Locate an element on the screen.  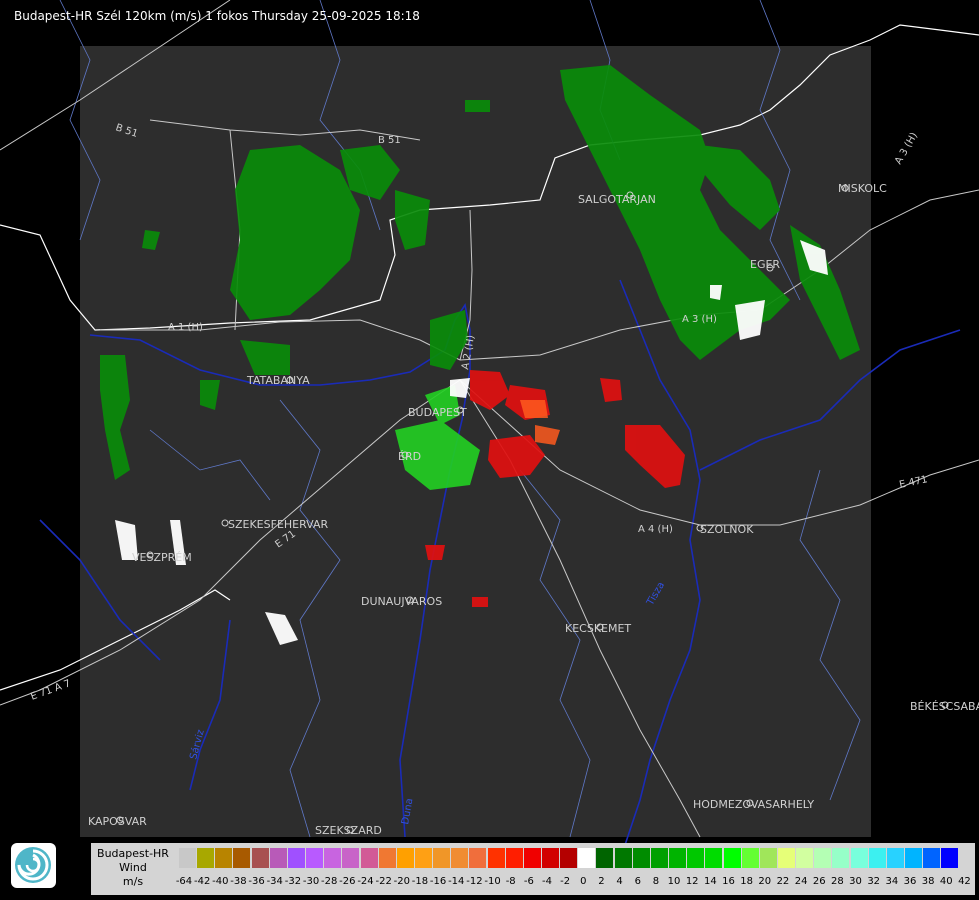
city-label: SALGOTARJAN is located at coordinates (617, 199).